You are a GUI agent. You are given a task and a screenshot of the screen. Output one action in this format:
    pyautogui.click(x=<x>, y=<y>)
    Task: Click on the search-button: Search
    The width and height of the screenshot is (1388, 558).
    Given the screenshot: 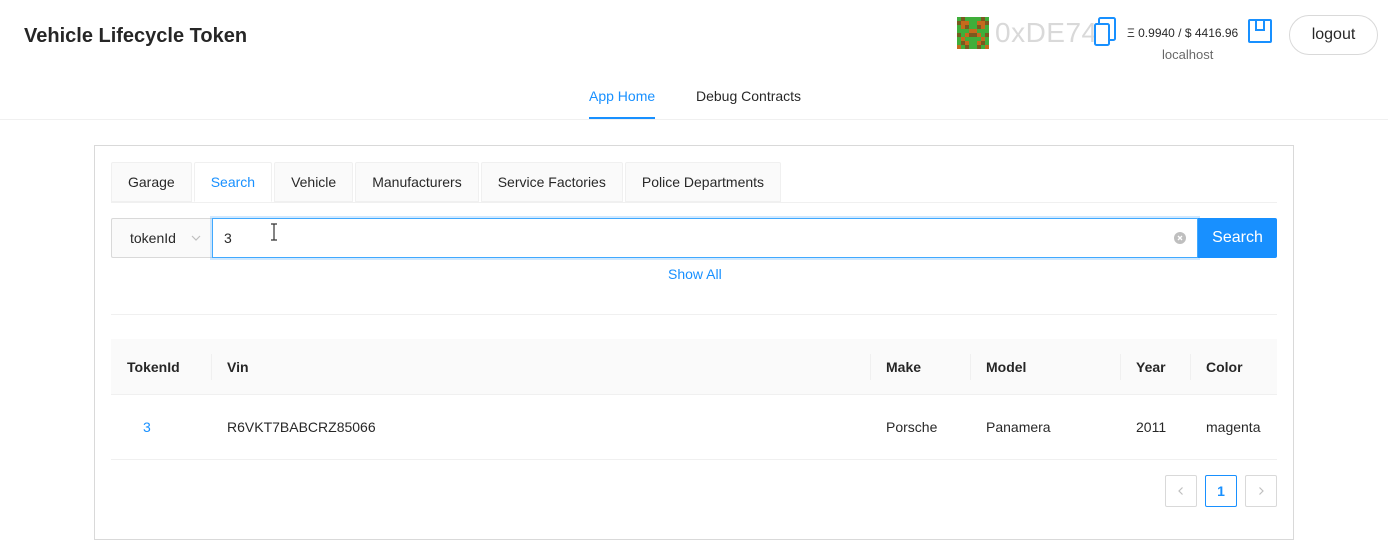 What is the action you would take?
    pyautogui.click(x=1237, y=238)
    